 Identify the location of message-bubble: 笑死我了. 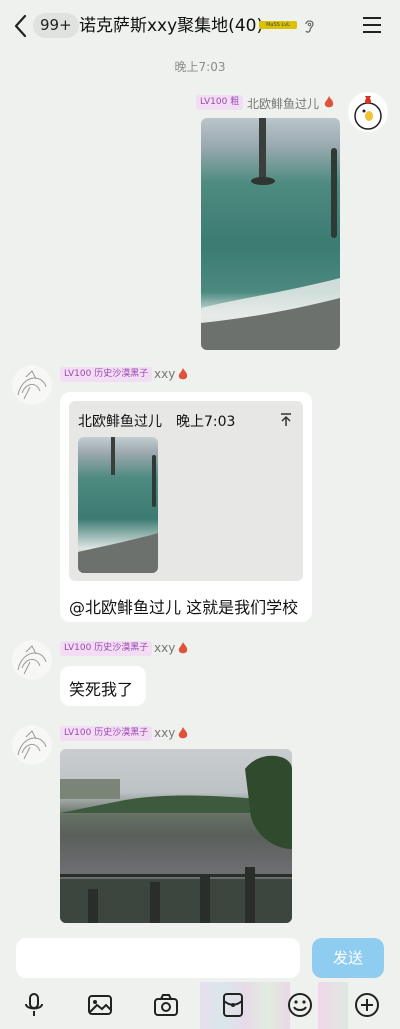
(103, 686).